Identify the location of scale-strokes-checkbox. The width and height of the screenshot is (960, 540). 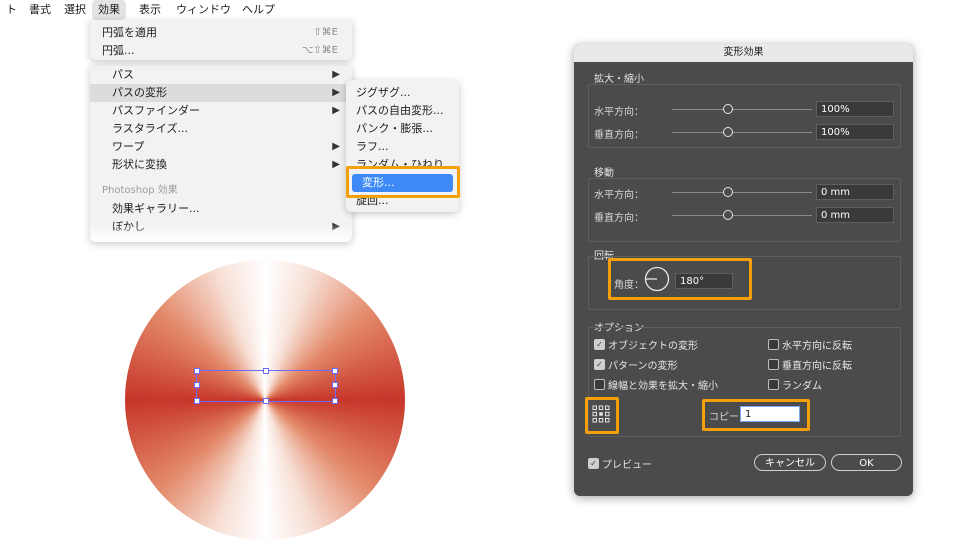
(599, 384).